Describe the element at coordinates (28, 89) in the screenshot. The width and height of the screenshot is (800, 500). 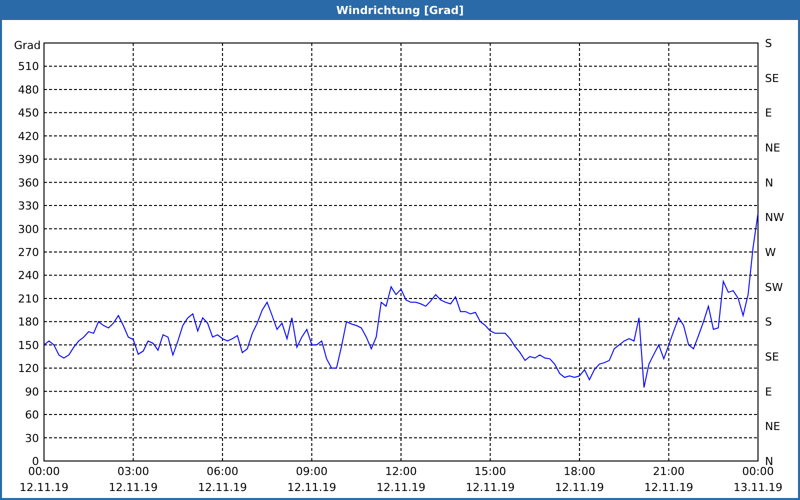
I see `y-tick-label: 480` at that location.